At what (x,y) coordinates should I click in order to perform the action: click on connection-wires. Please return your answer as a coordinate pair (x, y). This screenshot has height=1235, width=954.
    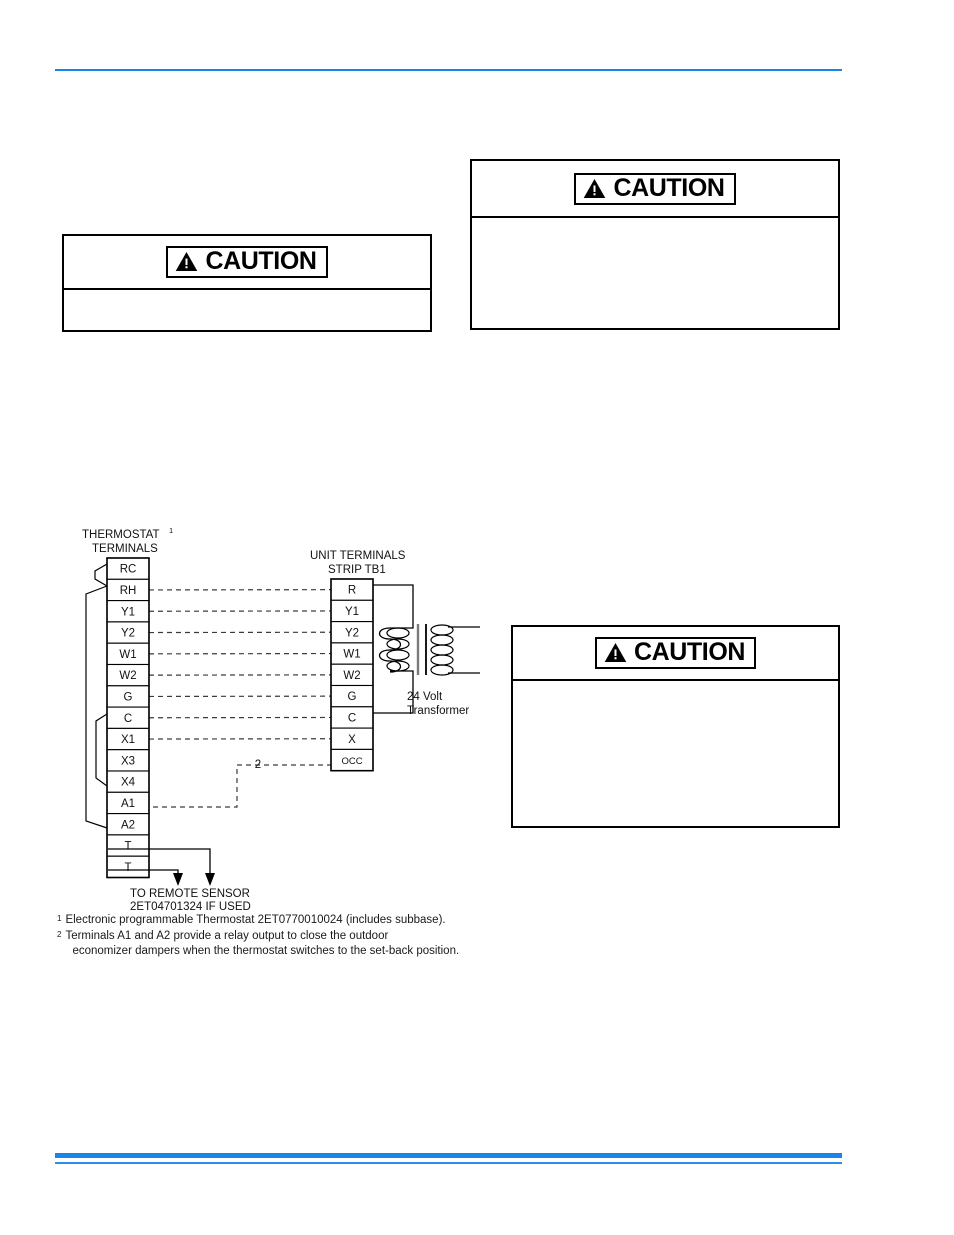
    Looking at the image, I should click on (240, 664).